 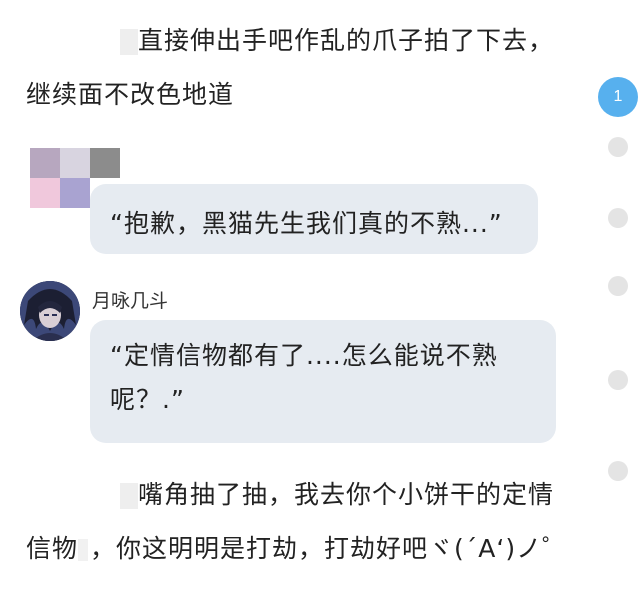 I want to click on narration-2-line-1: 嘴角抽了抽，我去你个小饼干的定情, so click(x=346, y=494).